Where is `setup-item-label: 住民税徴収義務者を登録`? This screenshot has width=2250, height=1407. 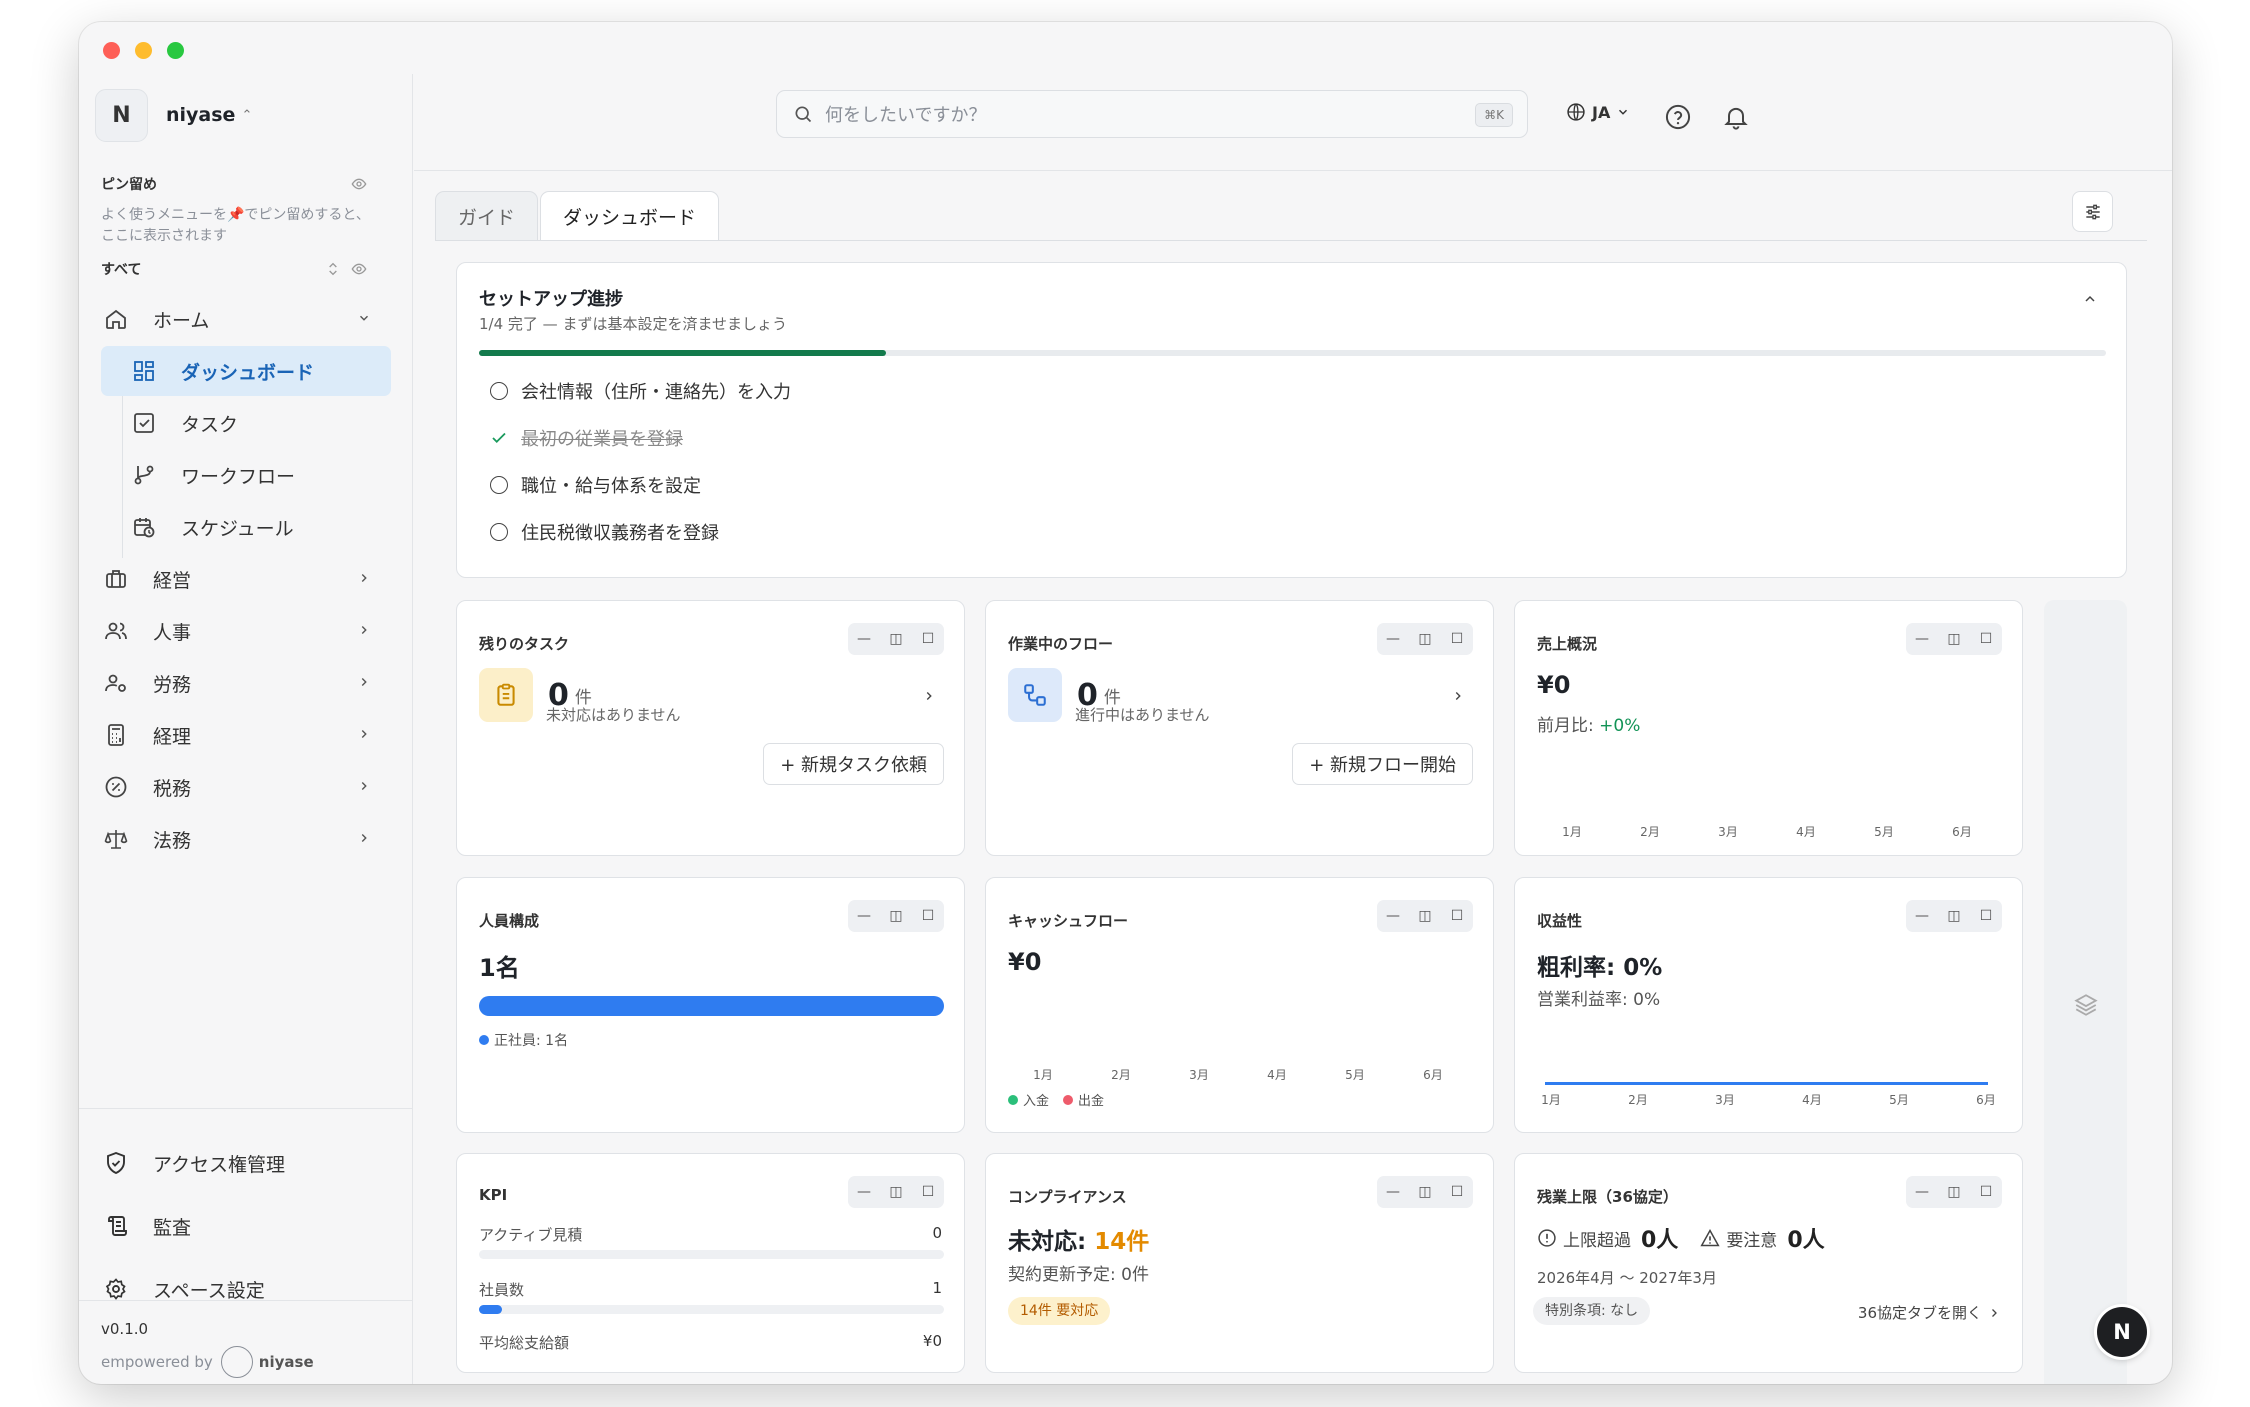 setup-item-label: 住民税徴収義務者を登録 is located at coordinates (620, 533).